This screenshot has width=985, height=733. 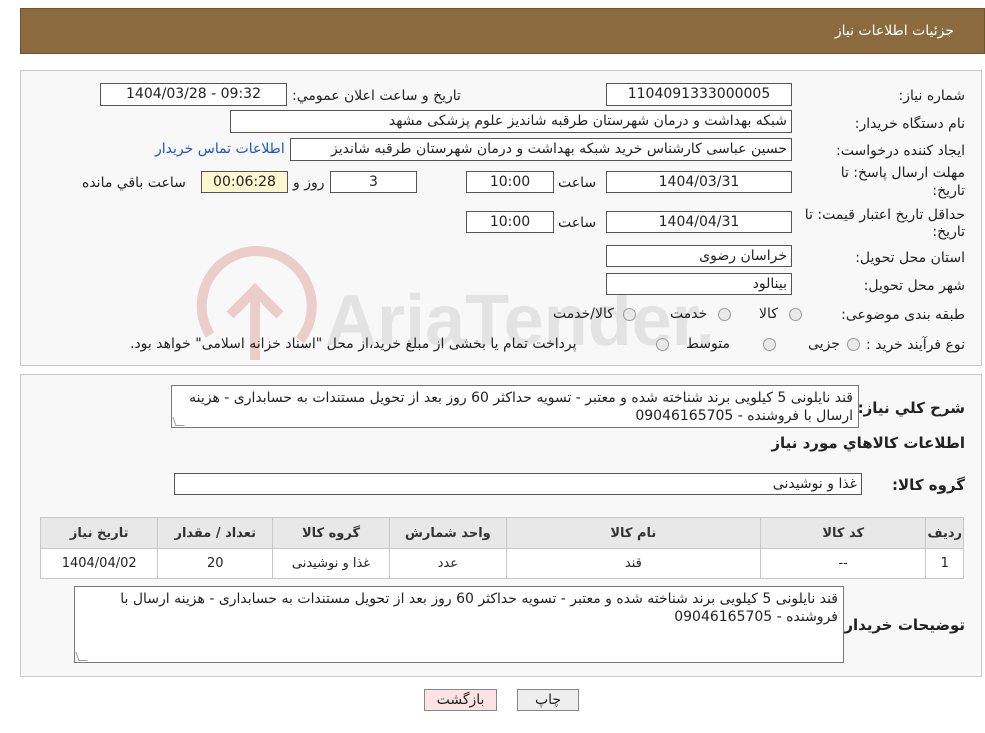 What do you see at coordinates (583, 314) in the screenshot?
I see `category-option-goods-service: کالا/خدمت` at bounding box center [583, 314].